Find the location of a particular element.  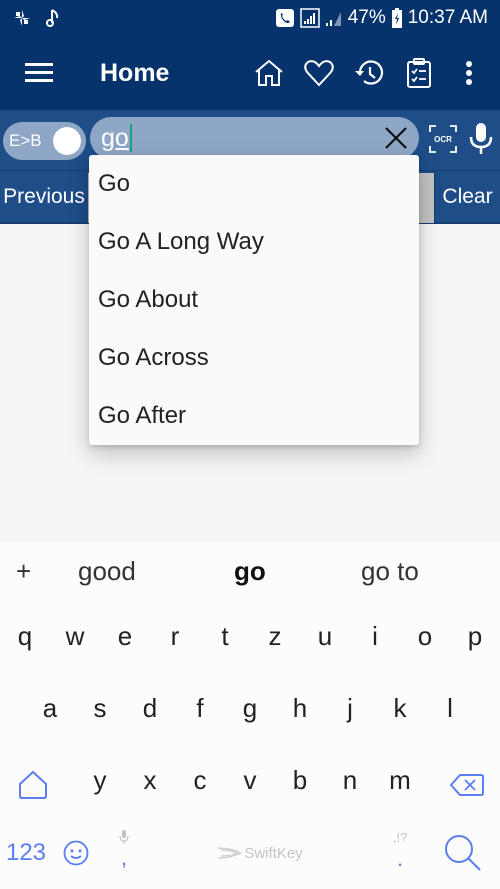

clipboard-button is located at coordinates (419, 73).